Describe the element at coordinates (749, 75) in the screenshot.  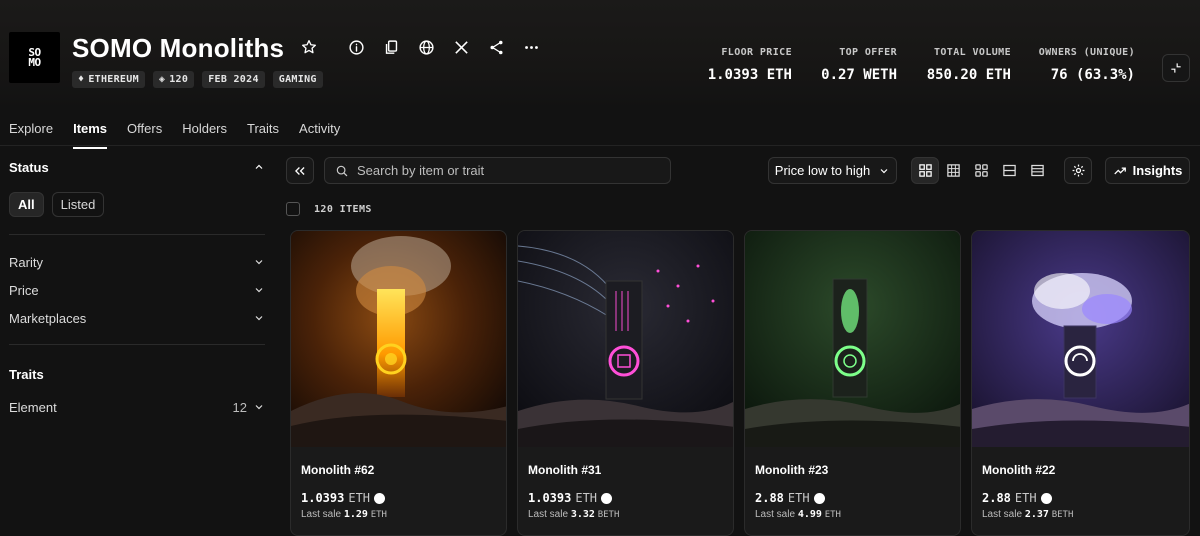
I see `stat-value: 1.0393 ETH` at that location.